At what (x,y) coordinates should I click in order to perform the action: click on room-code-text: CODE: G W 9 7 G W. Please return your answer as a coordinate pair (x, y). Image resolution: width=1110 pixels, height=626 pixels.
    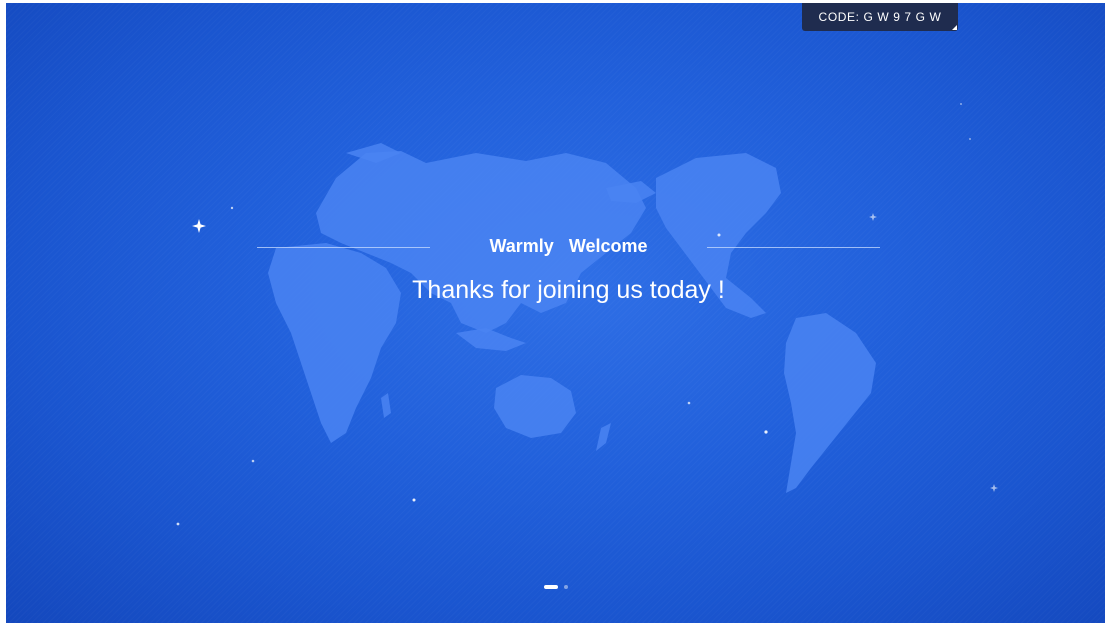
    Looking at the image, I should click on (880, 17).